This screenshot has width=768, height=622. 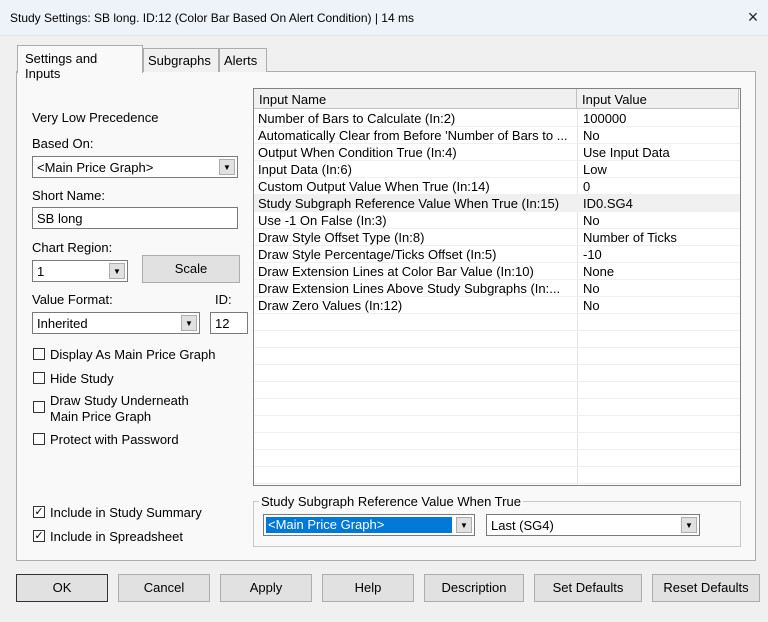 What do you see at coordinates (598, 271) in the screenshot?
I see `input-value-cell: None` at bounding box center [598, 271].